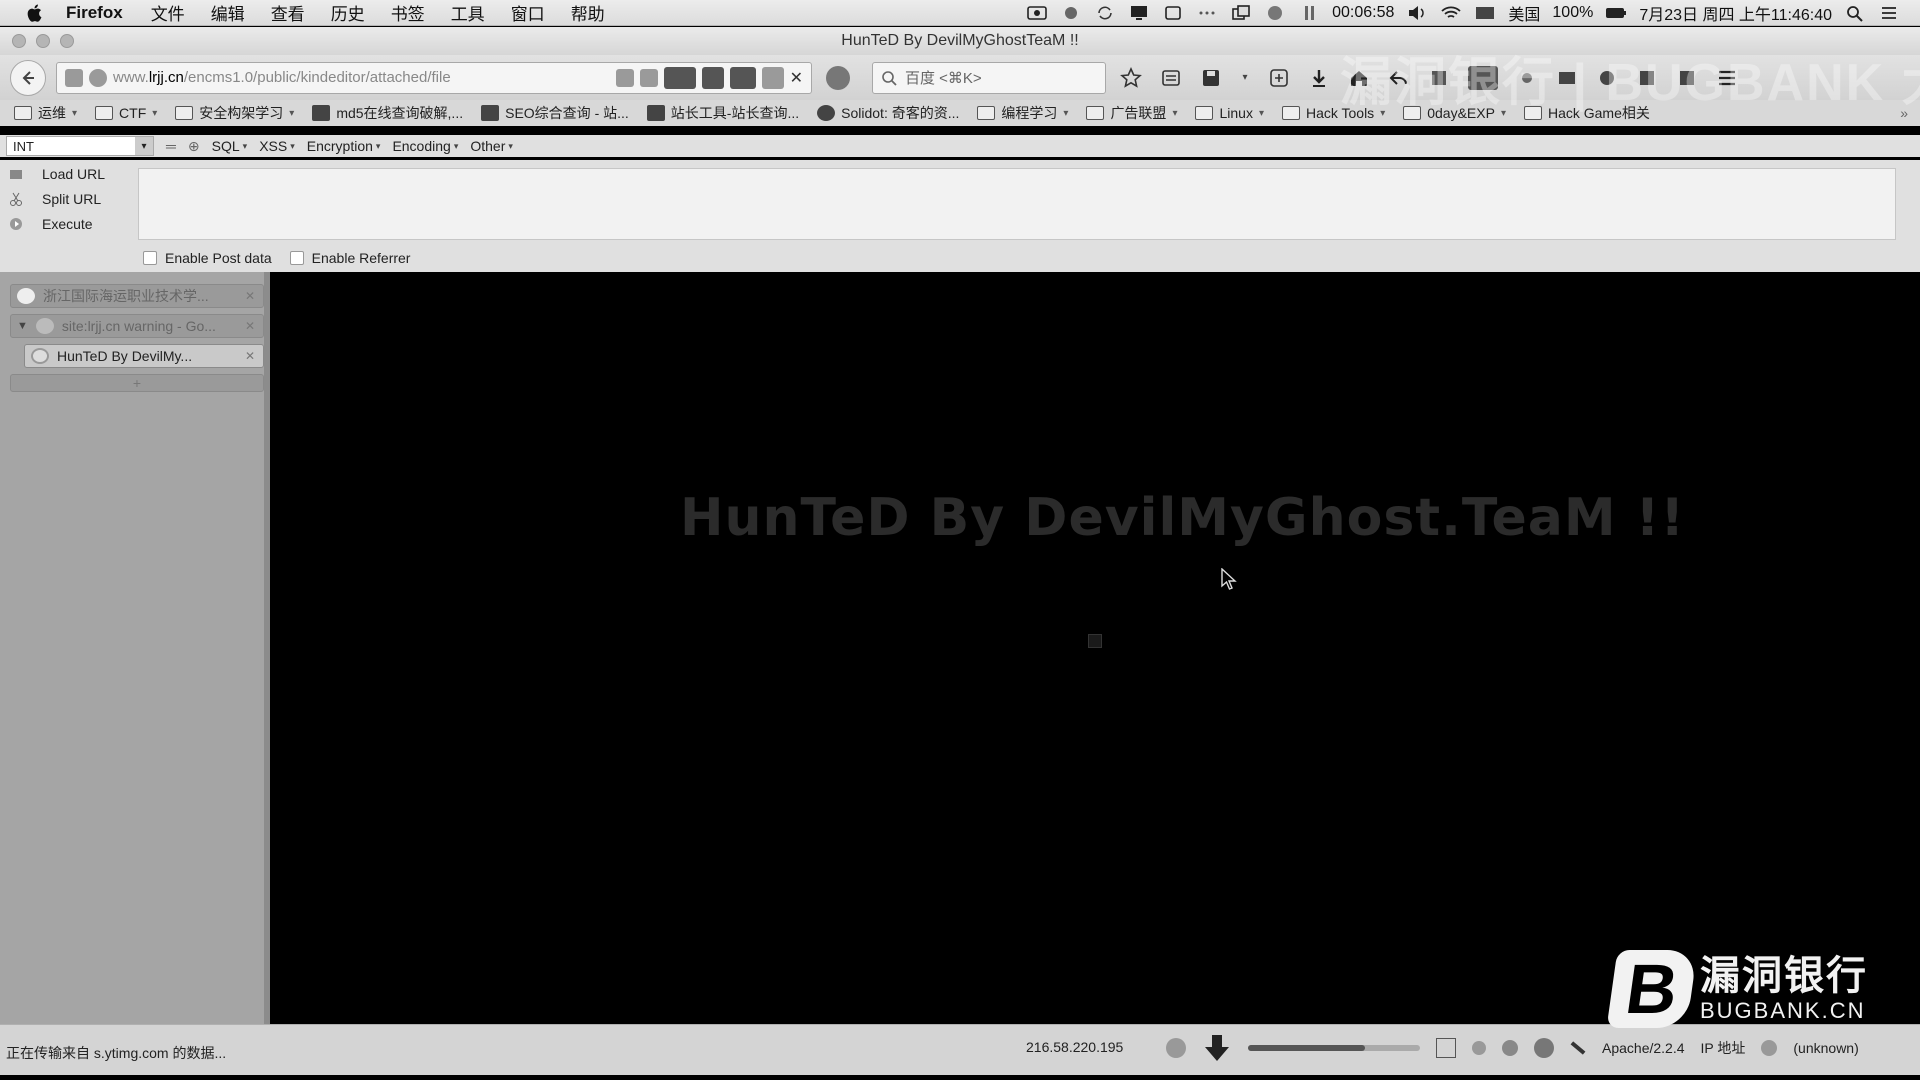  Describe the element at coordinates (1479, 1048) in the screenshot. I see `addon-icon-a` at that location.